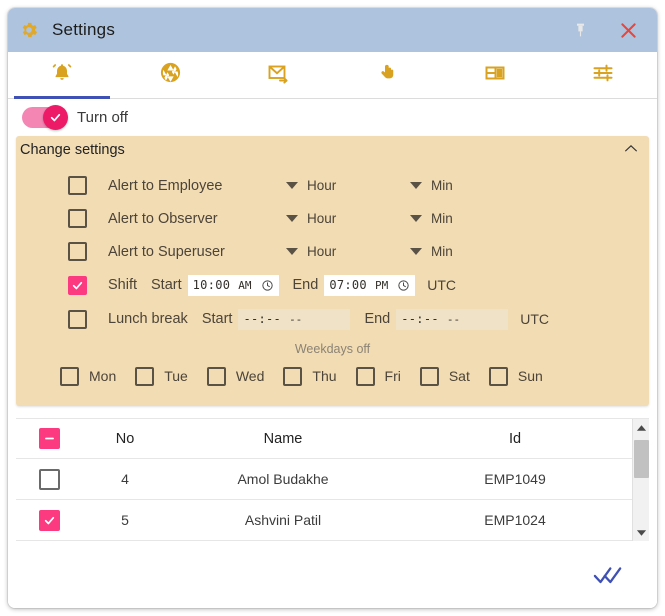 This screenshot has height=616, width=665. I want to click on tab-bar, so click(332, 75).